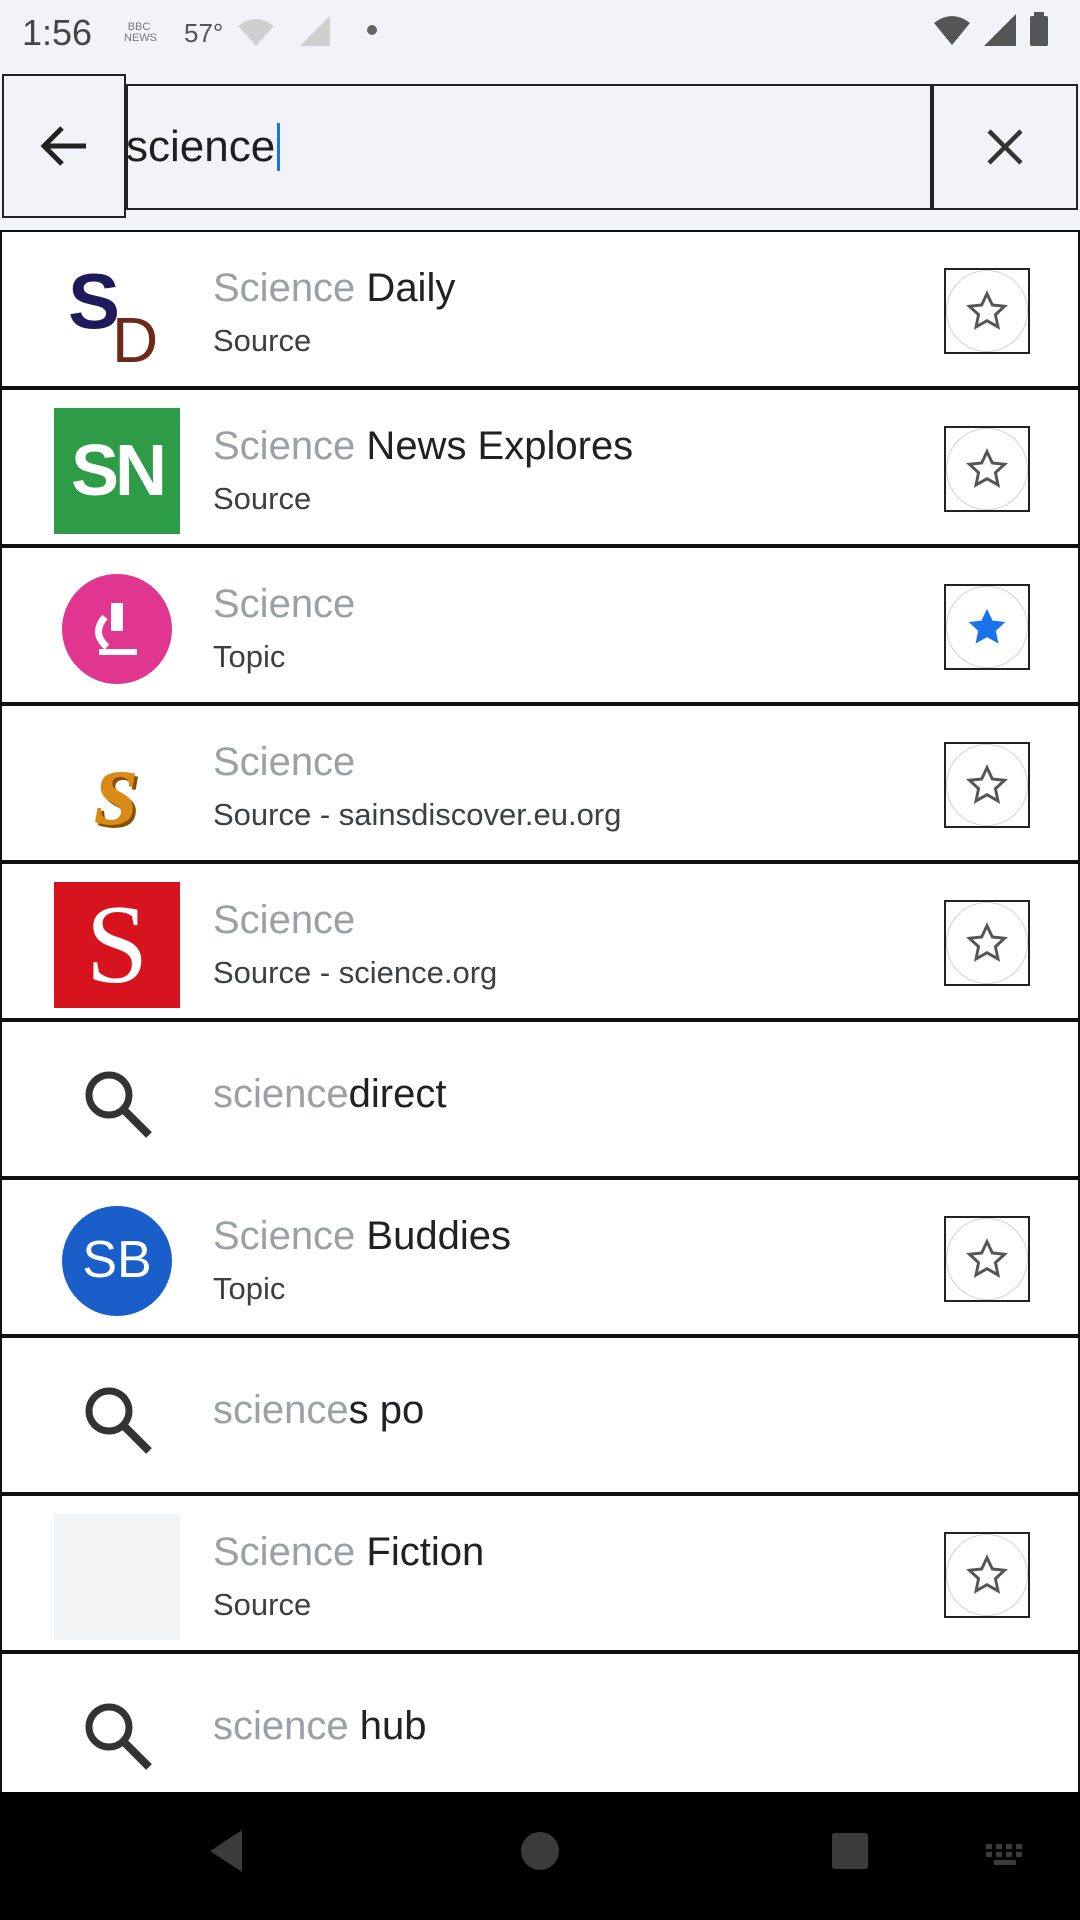 The image size is (1080, 1920). I want to click on suggestion-text: sciencedirect, so click(330, 1094).